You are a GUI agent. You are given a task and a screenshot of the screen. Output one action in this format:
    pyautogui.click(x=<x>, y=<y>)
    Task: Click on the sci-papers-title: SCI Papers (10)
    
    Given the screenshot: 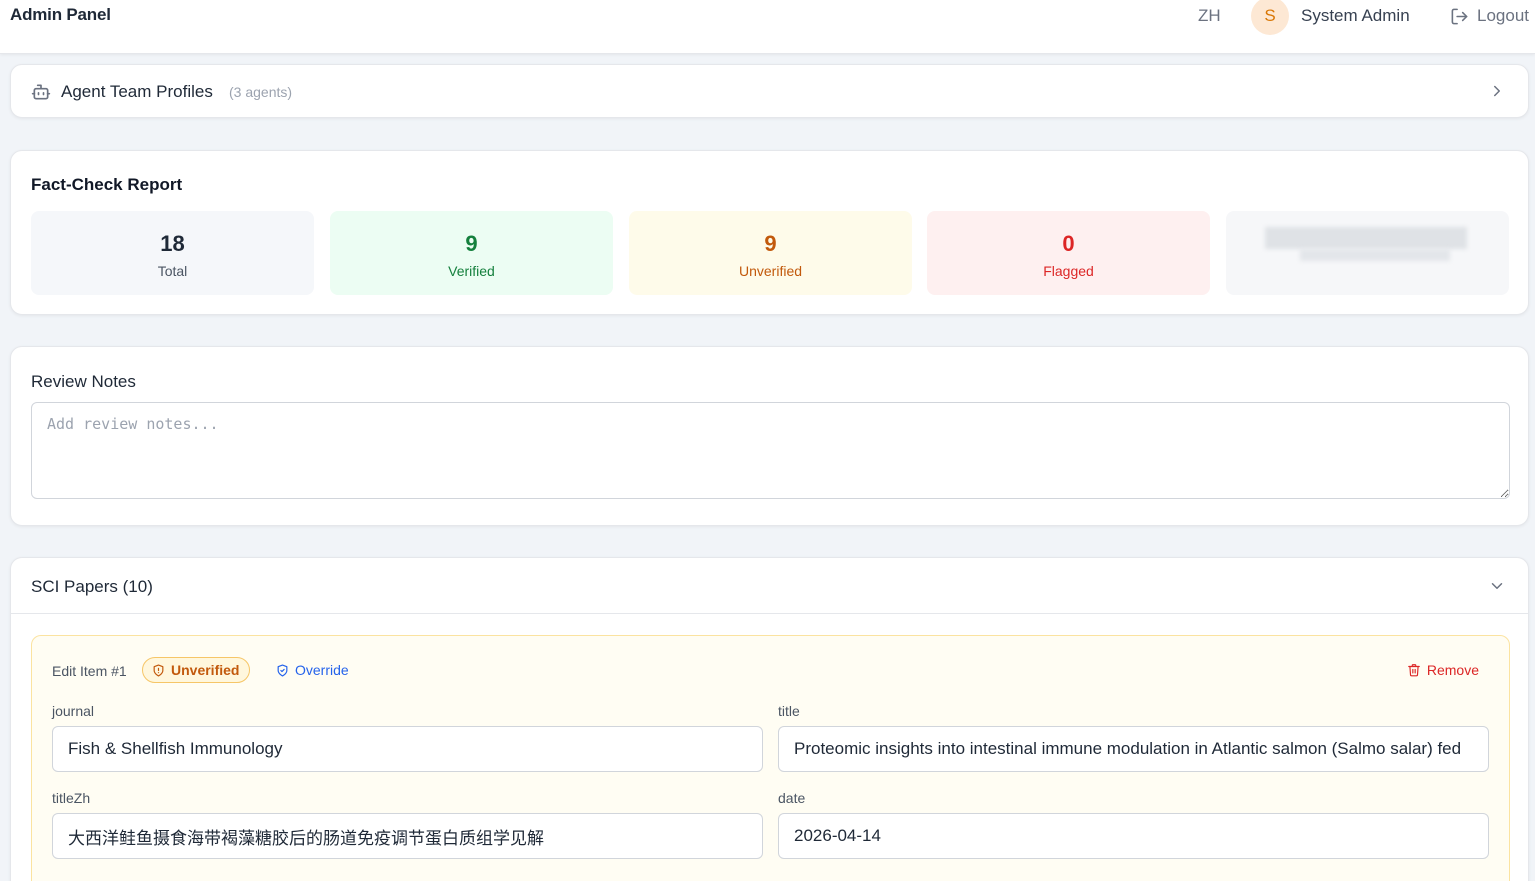 What is the action you would take?
    pyautogui.click(x=92, y=586)
    